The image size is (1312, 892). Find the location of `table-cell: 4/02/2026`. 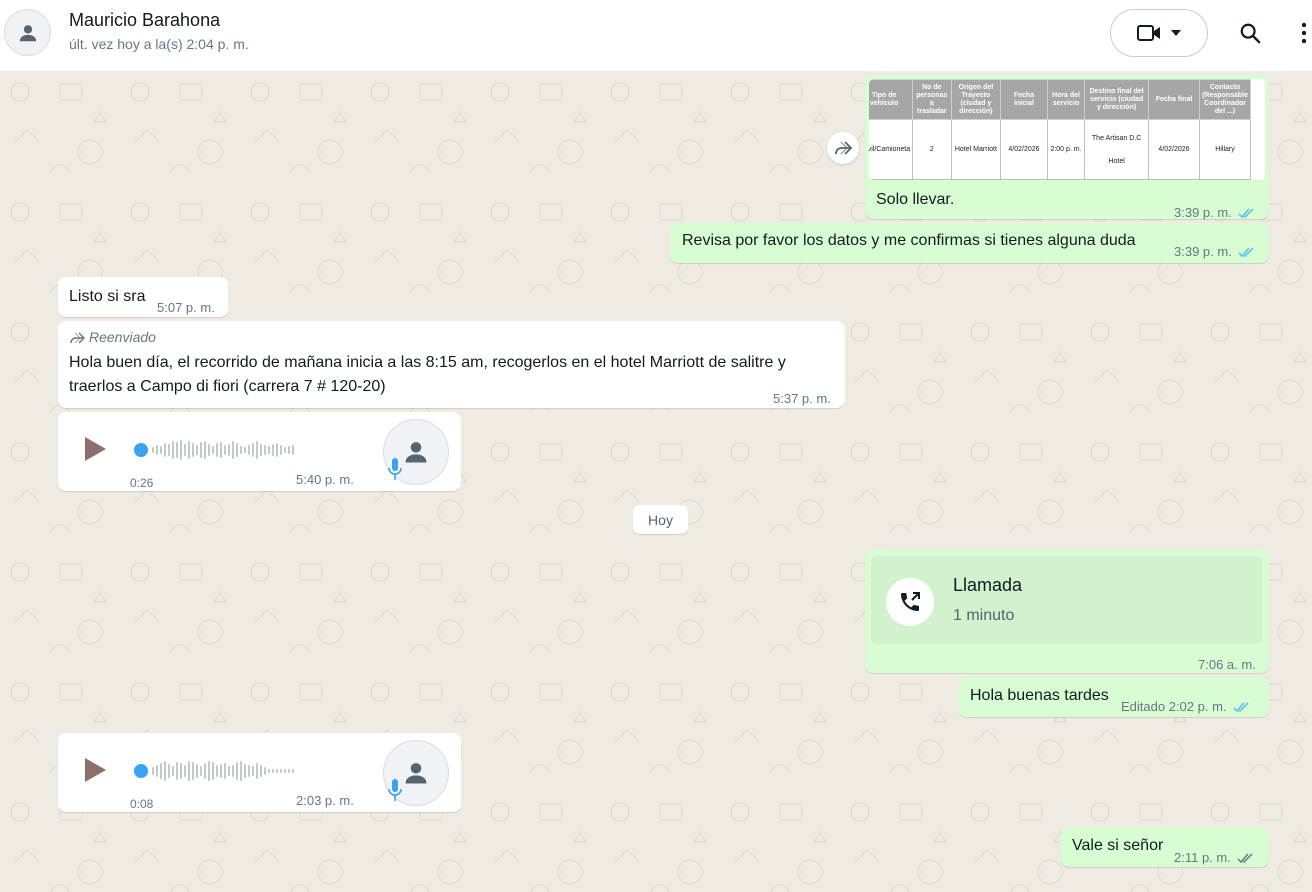

table-cell: 4/02/2026 is located at coordinates (1174, 149).